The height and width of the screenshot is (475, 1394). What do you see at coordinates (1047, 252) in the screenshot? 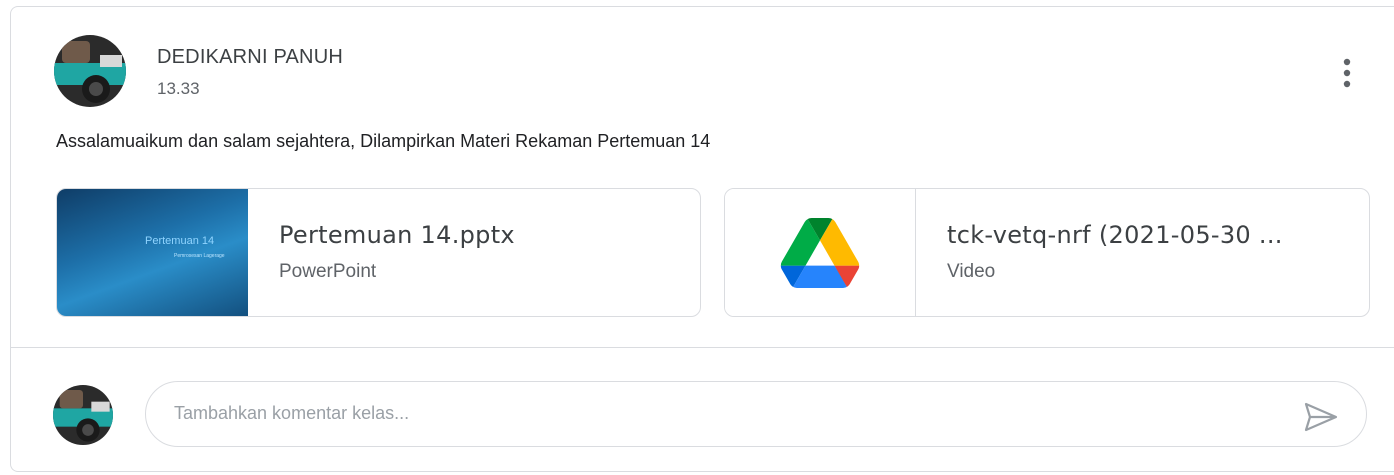
I see `attachment-drive-video: tck-vetq-nrf (2021-05-30 ... Video` at bounding box center [1047, 252].